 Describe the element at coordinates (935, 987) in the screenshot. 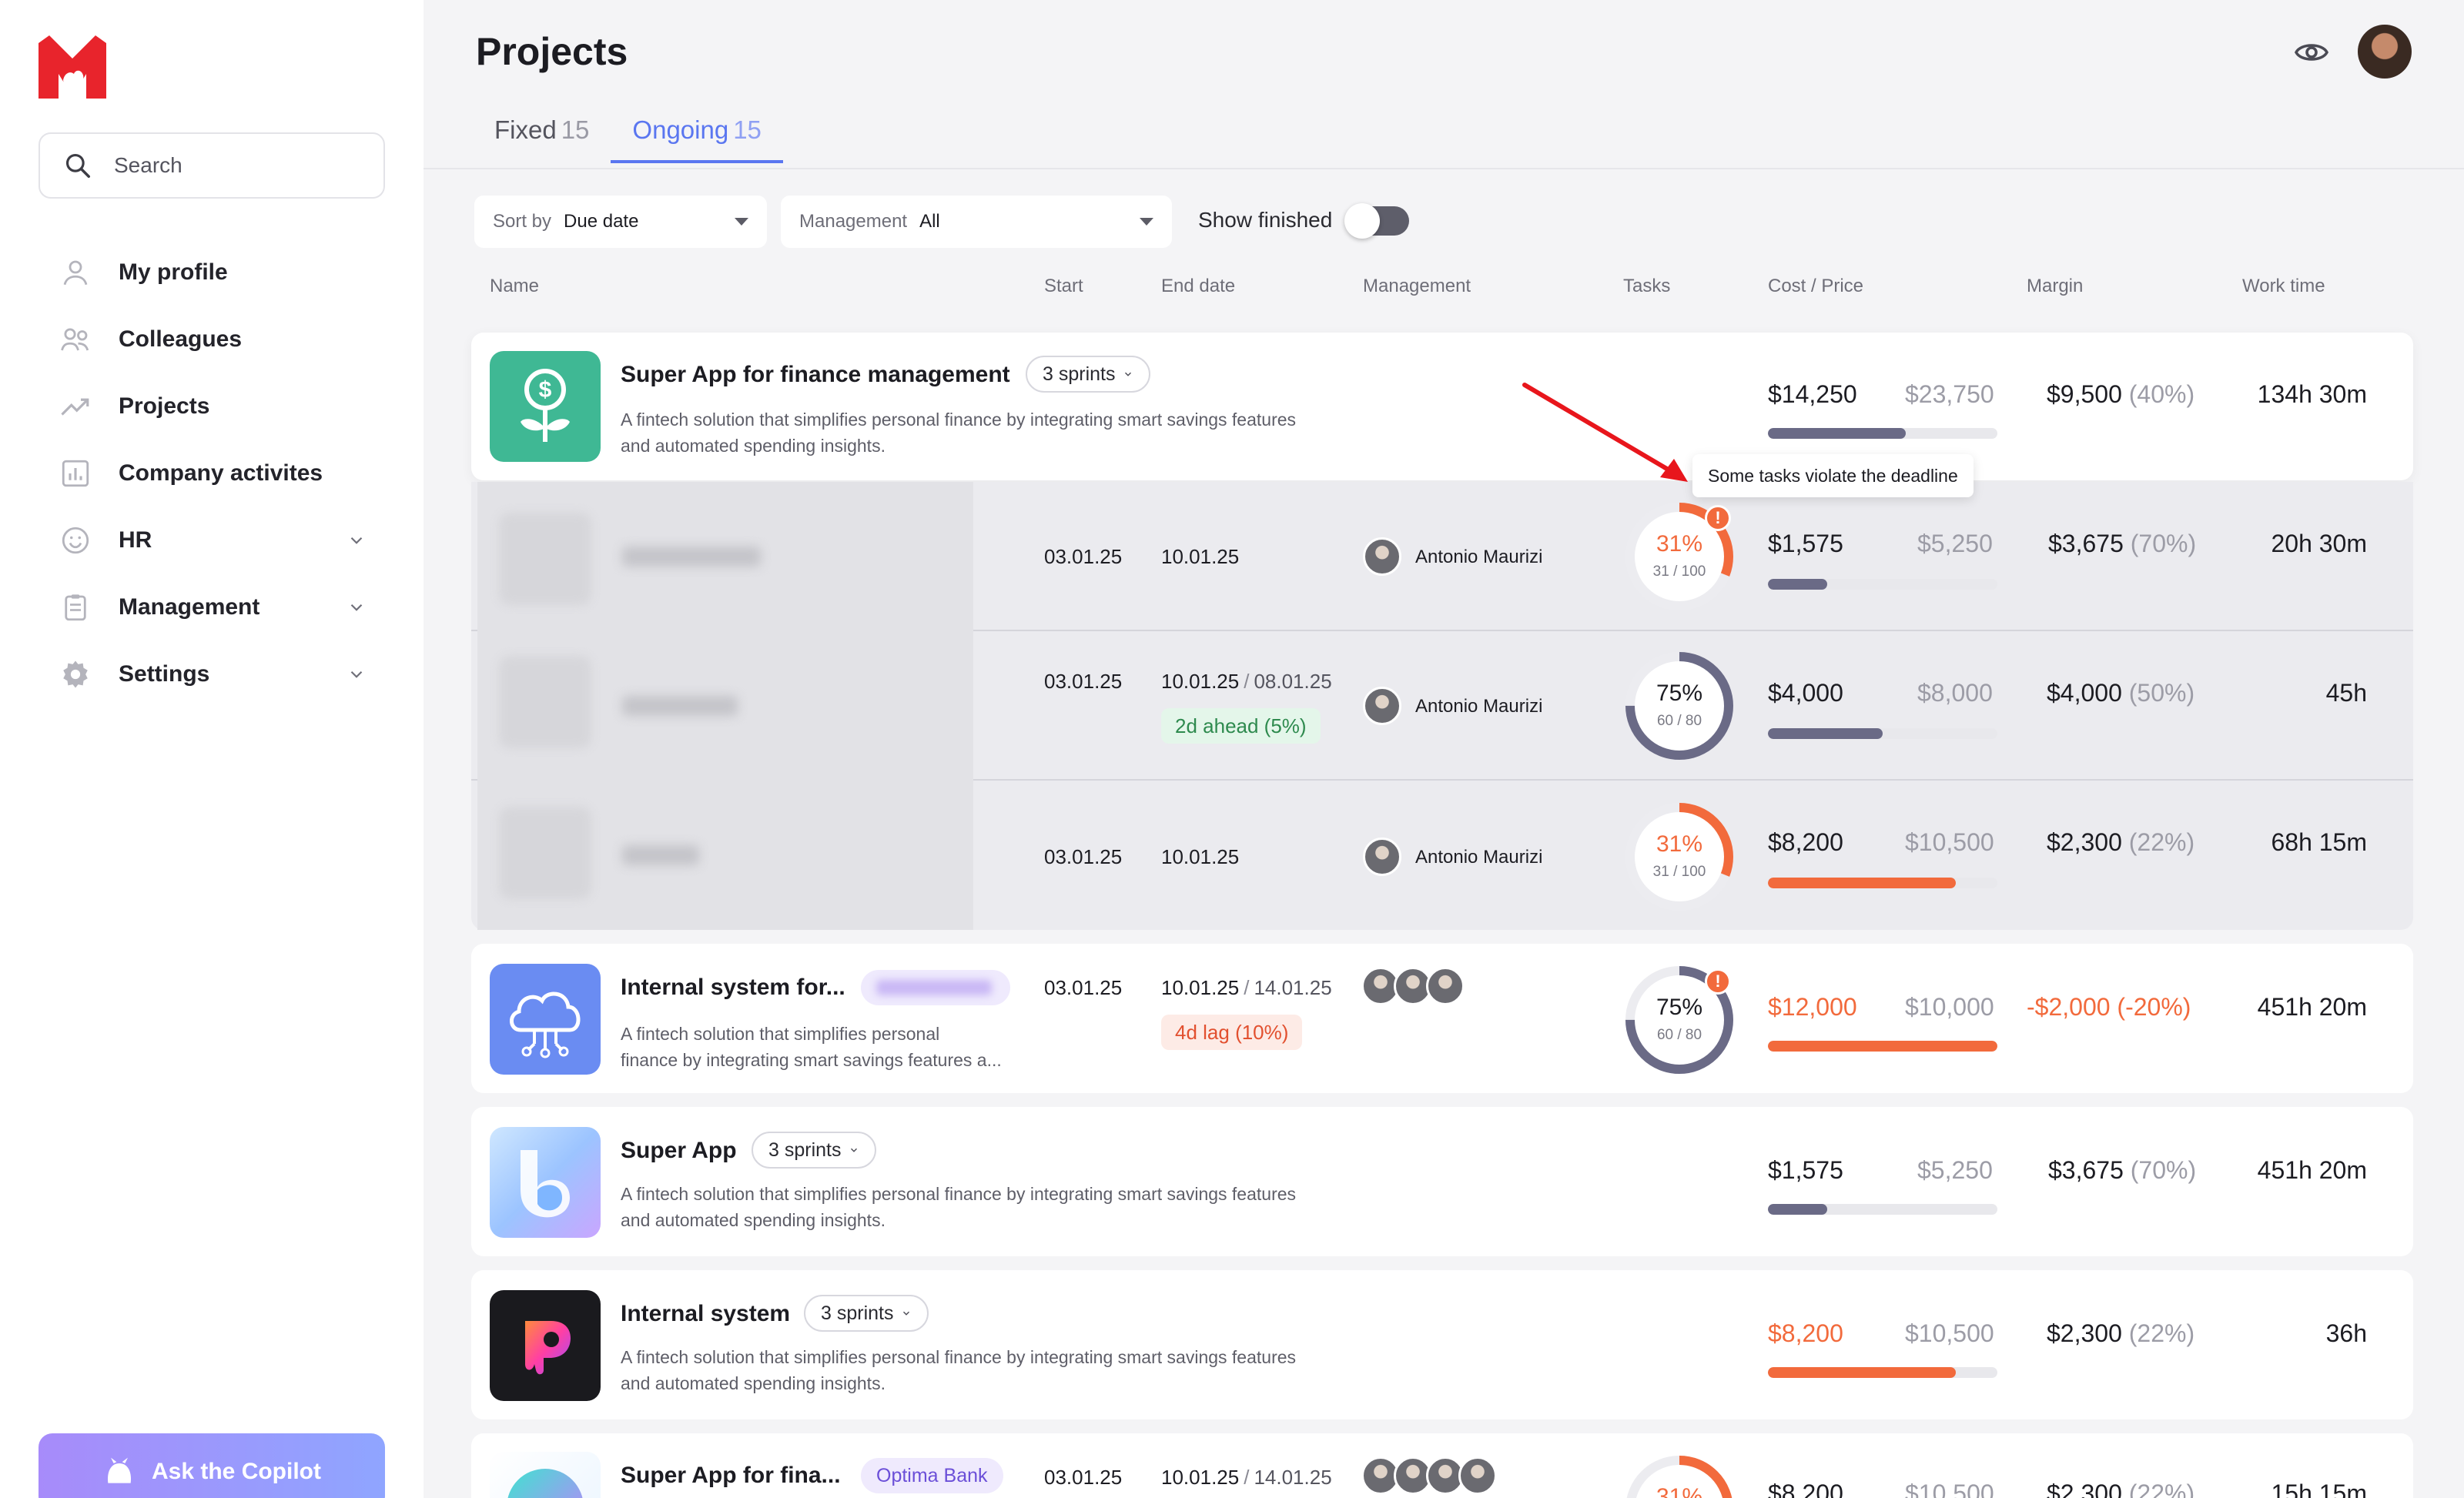

I see `client-chip-blurred` at that location.